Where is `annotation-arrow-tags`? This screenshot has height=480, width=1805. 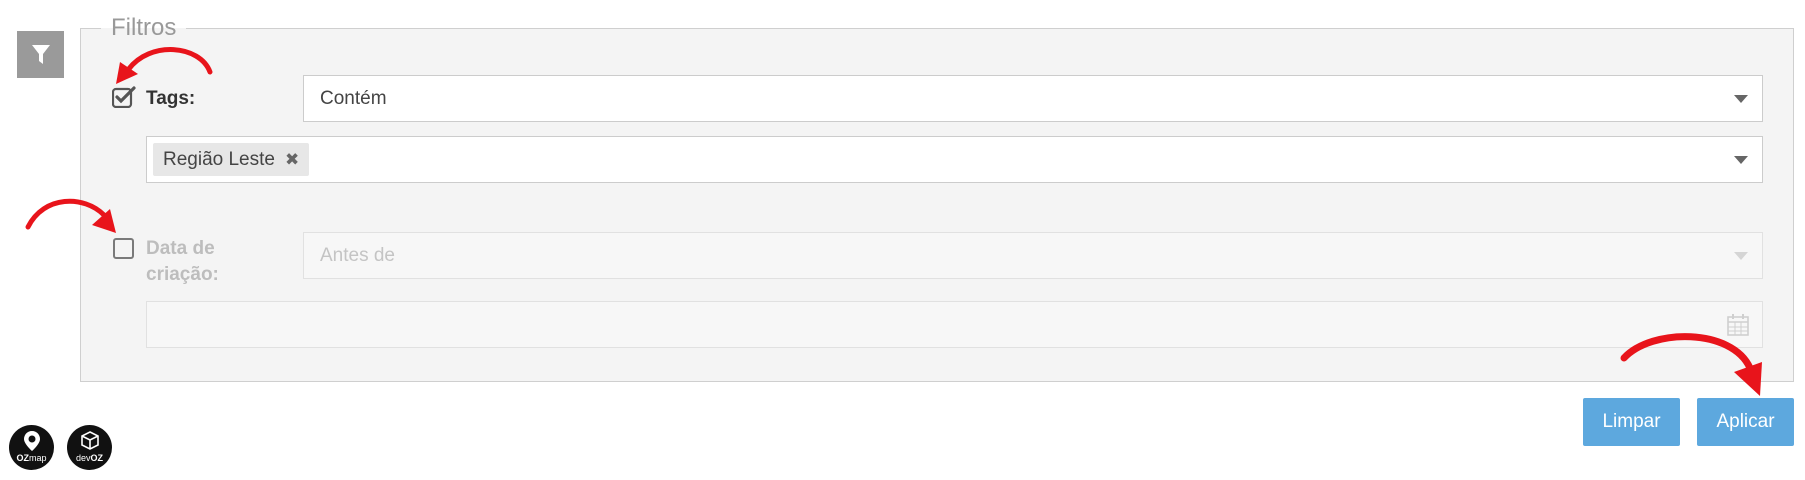 annotation-arrow-tags is located at coordinates (164, 65).